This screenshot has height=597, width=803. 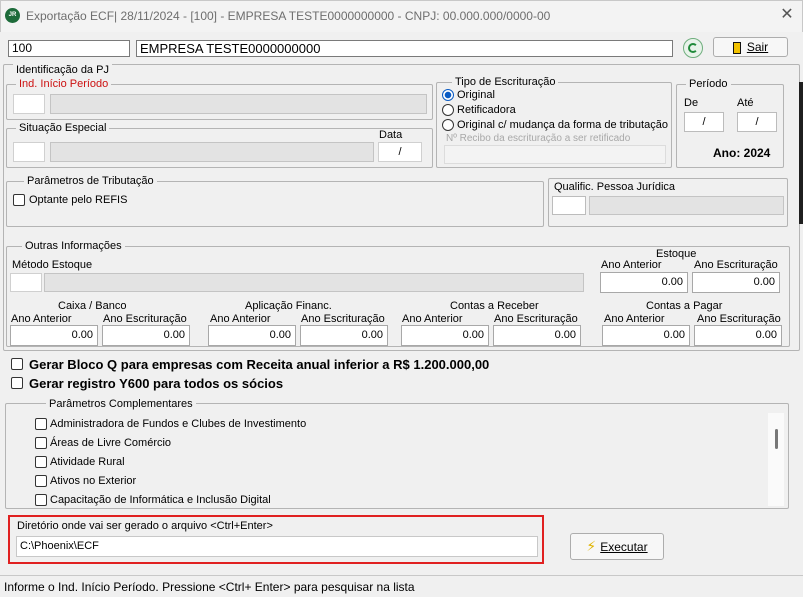 I want to click on metodo-estoque-description-field, so click(x=314, y=282).